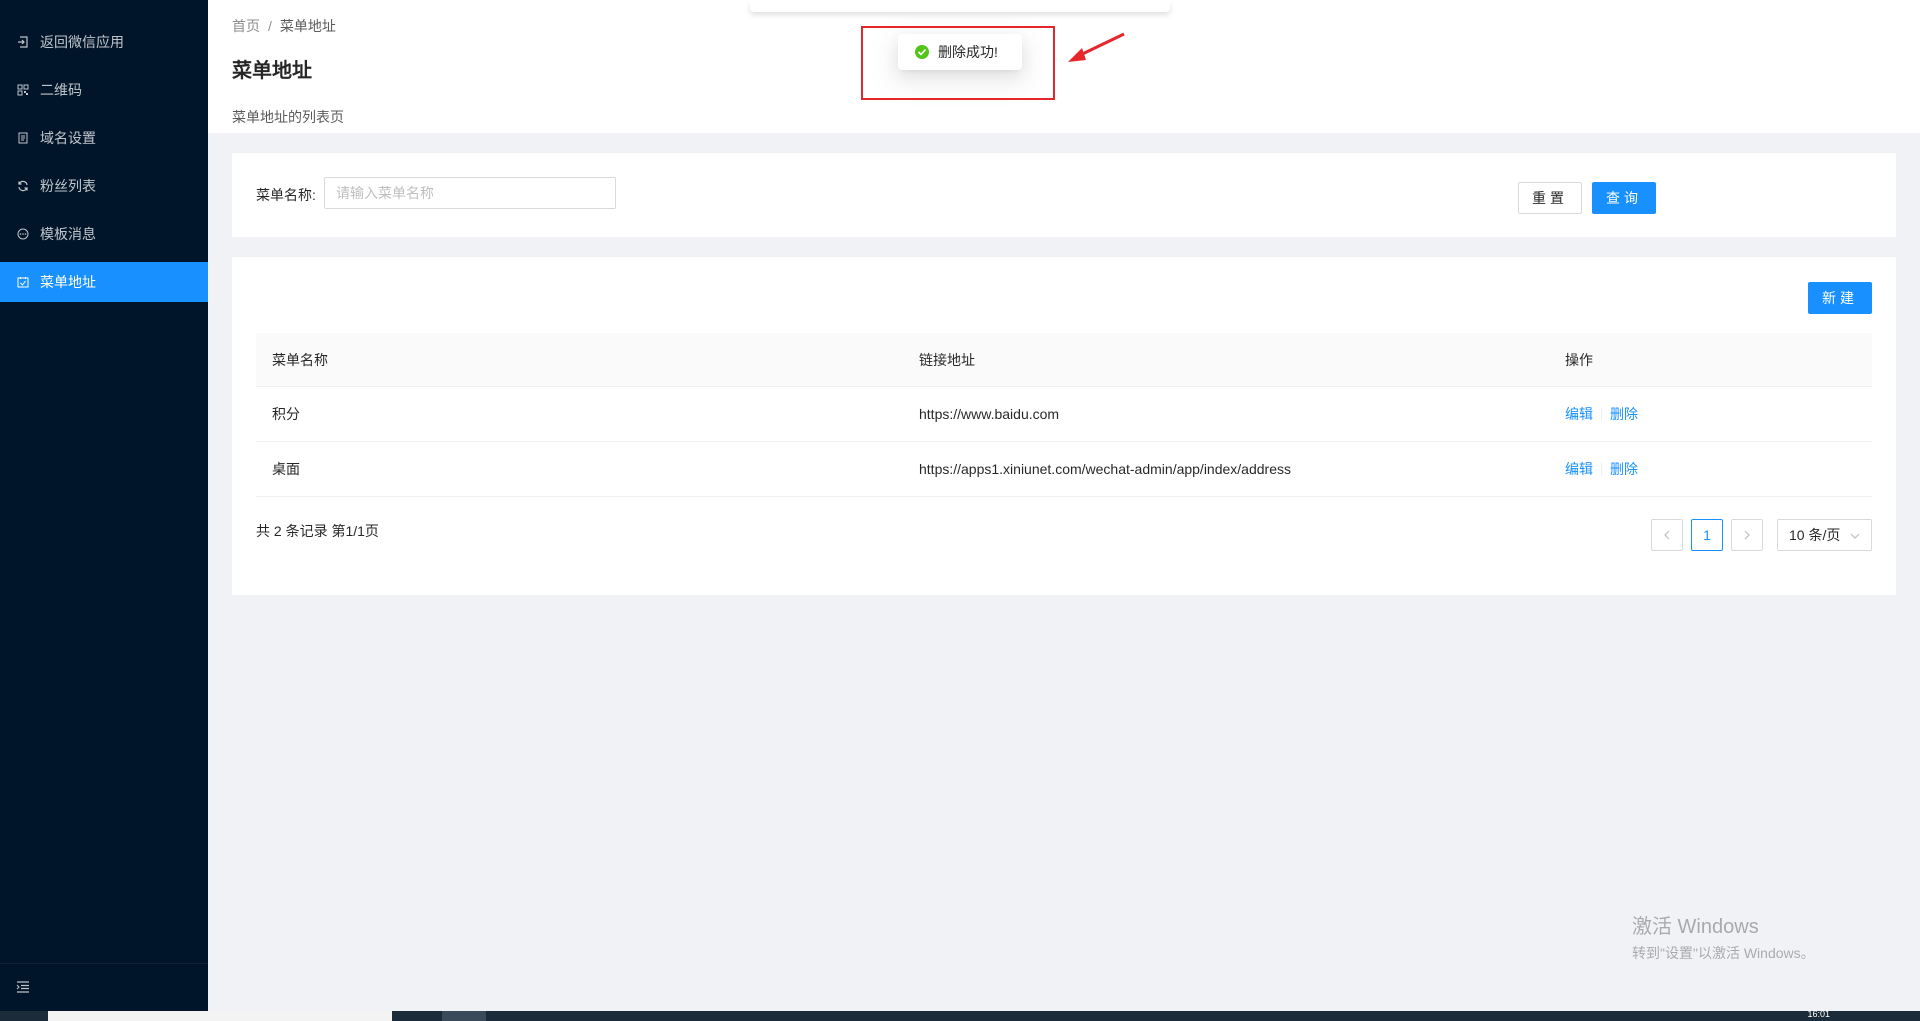 Image resolution: width=1920 pixels, height=1021 pixels. Describe the element at coordinates (1818, 1014) in the screenshot. I see `taskbar-clock: 16:01` at that location.